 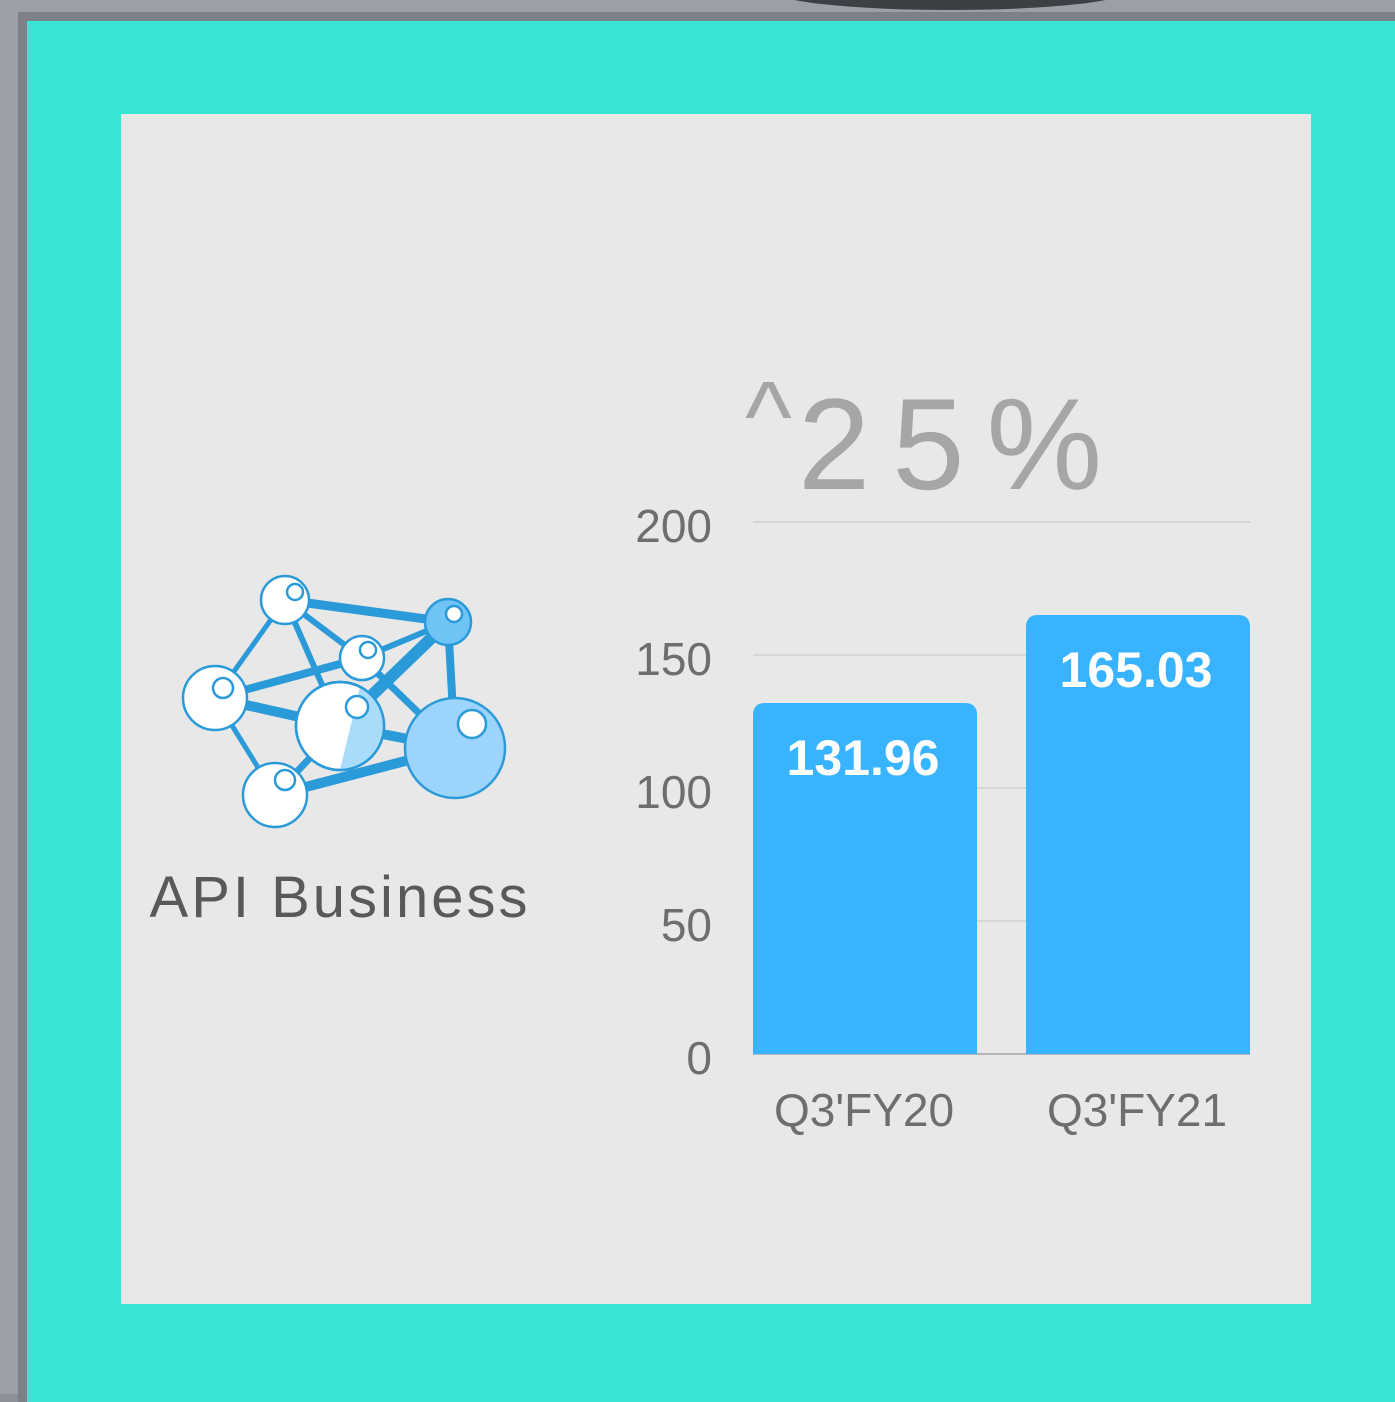 What do you see at coordinates (686, 925) in the screenshot?
I see `y-tick-label: 50` at bounding box center [686, 925].